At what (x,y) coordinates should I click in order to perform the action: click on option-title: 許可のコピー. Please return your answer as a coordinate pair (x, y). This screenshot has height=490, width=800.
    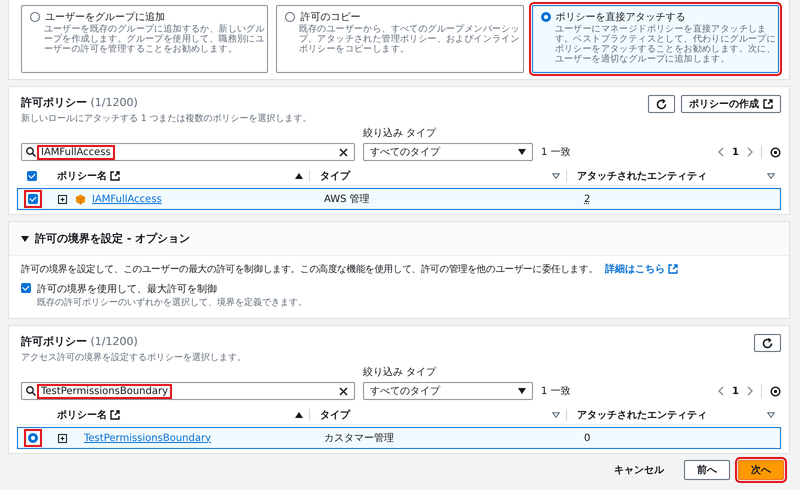
    Looking at the image, I should click on (330, 17).